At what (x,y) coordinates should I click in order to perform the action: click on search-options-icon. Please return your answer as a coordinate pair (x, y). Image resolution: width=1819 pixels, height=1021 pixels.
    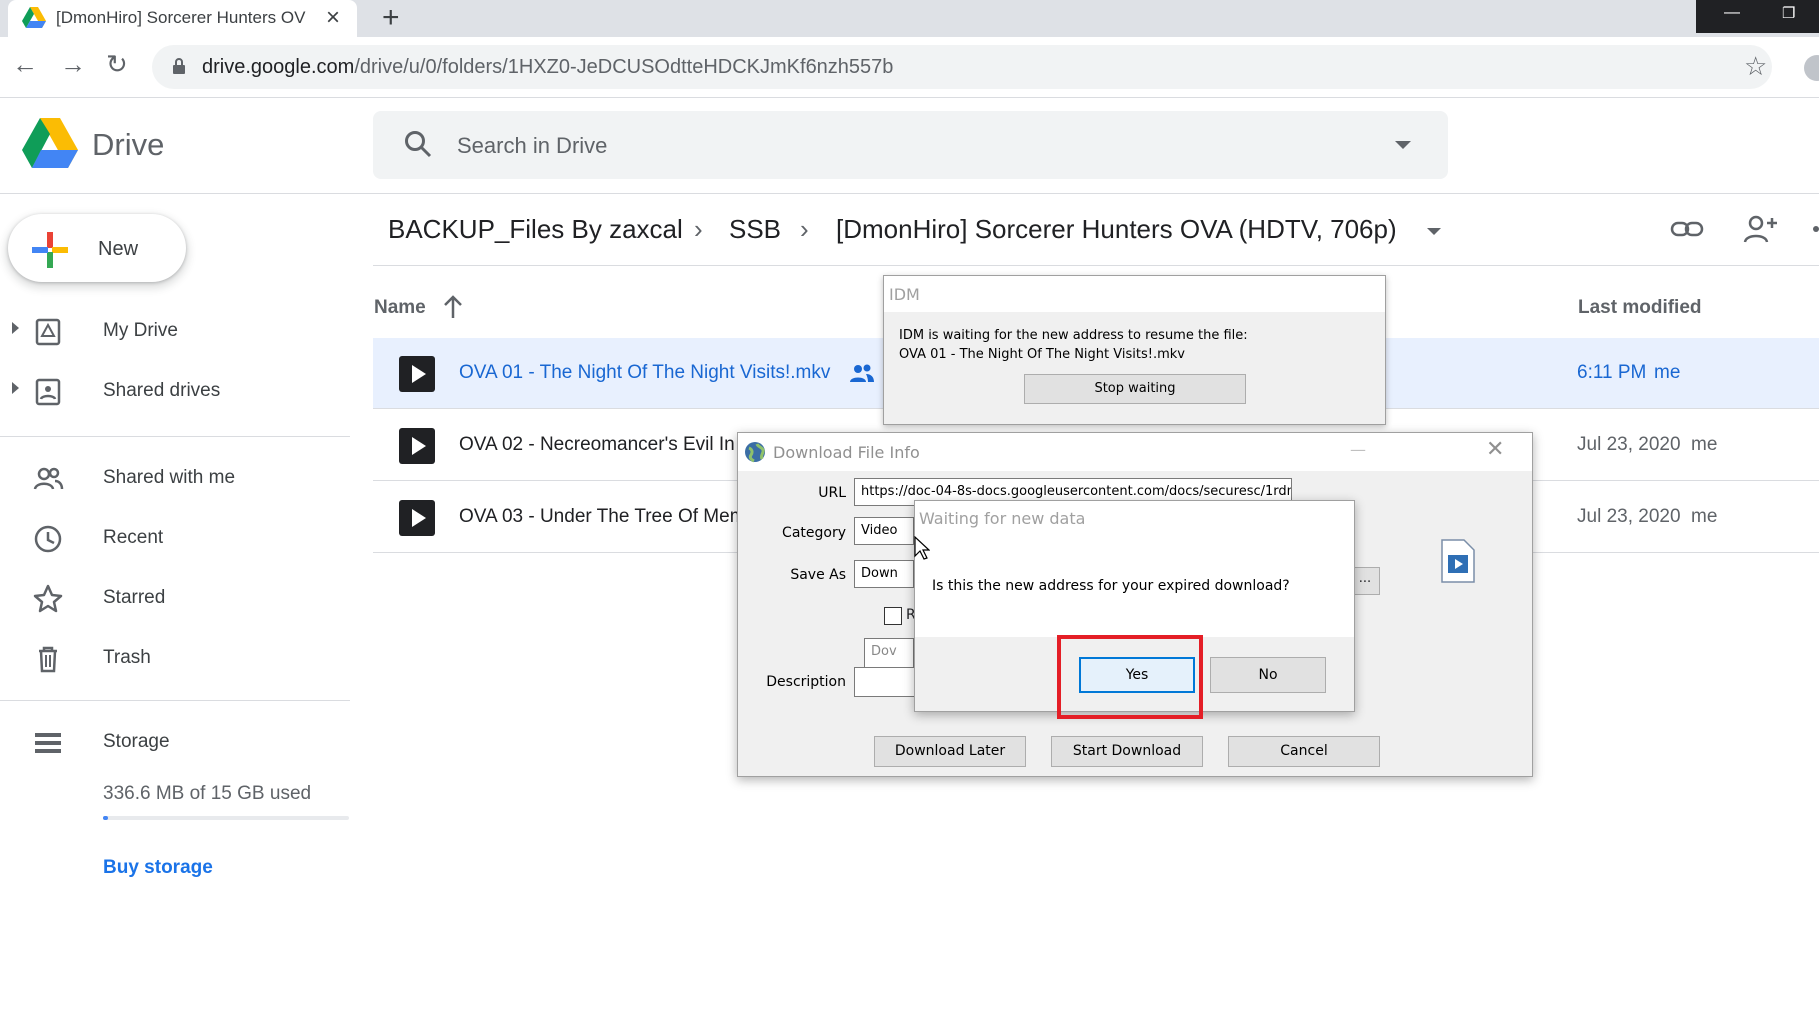
    Looking at the image, I should click on (1403, 145).